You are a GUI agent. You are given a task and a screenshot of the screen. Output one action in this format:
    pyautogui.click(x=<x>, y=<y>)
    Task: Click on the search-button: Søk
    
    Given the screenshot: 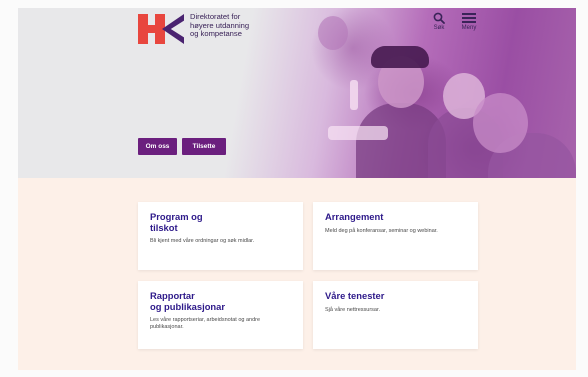 What is the action you would take?
    pyautogui.click(x=439, y=21)
    